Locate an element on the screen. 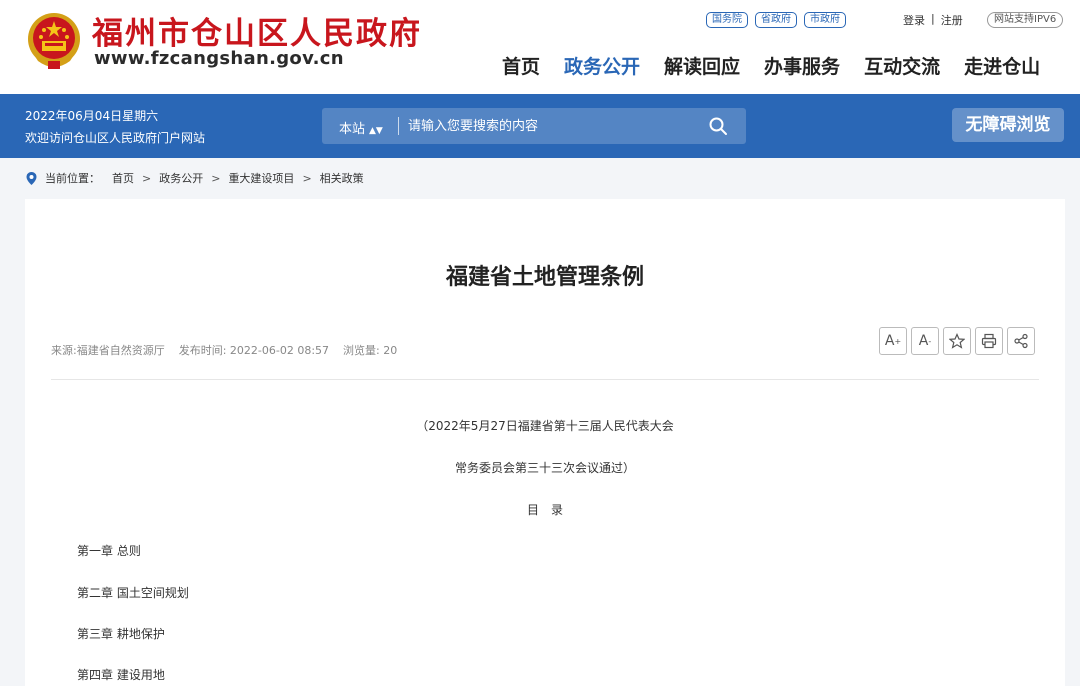  toc-heading: 目 录 is located at coordinates (544, 510).